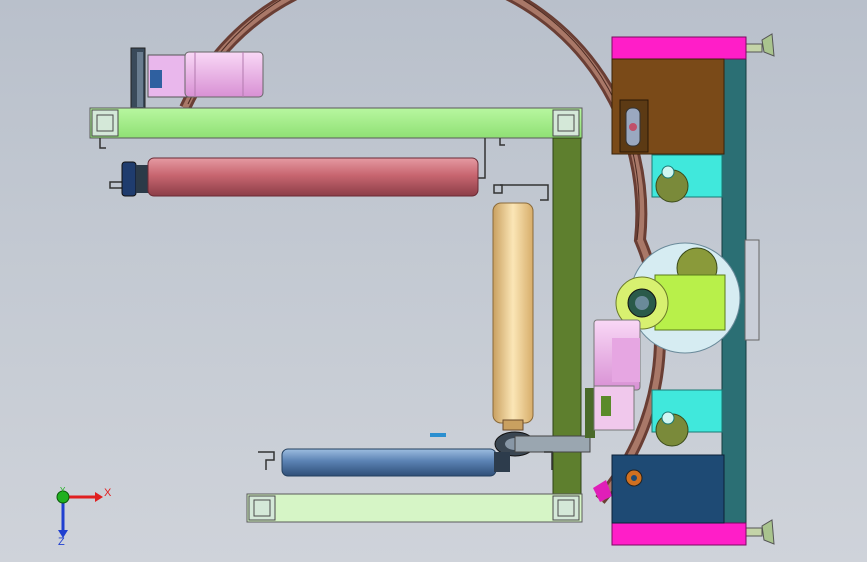 This screenshot has height=562, width=867. Describe the element at coordinates (678, 300) in the screenshot. I see `idler-gears` at that location.